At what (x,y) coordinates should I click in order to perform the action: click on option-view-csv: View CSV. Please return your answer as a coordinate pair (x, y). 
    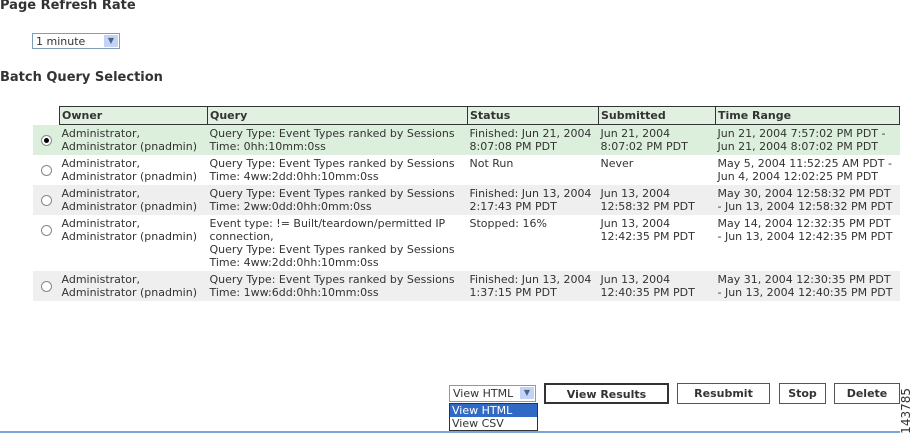
    Looking at the image, I should click on (493, 423).